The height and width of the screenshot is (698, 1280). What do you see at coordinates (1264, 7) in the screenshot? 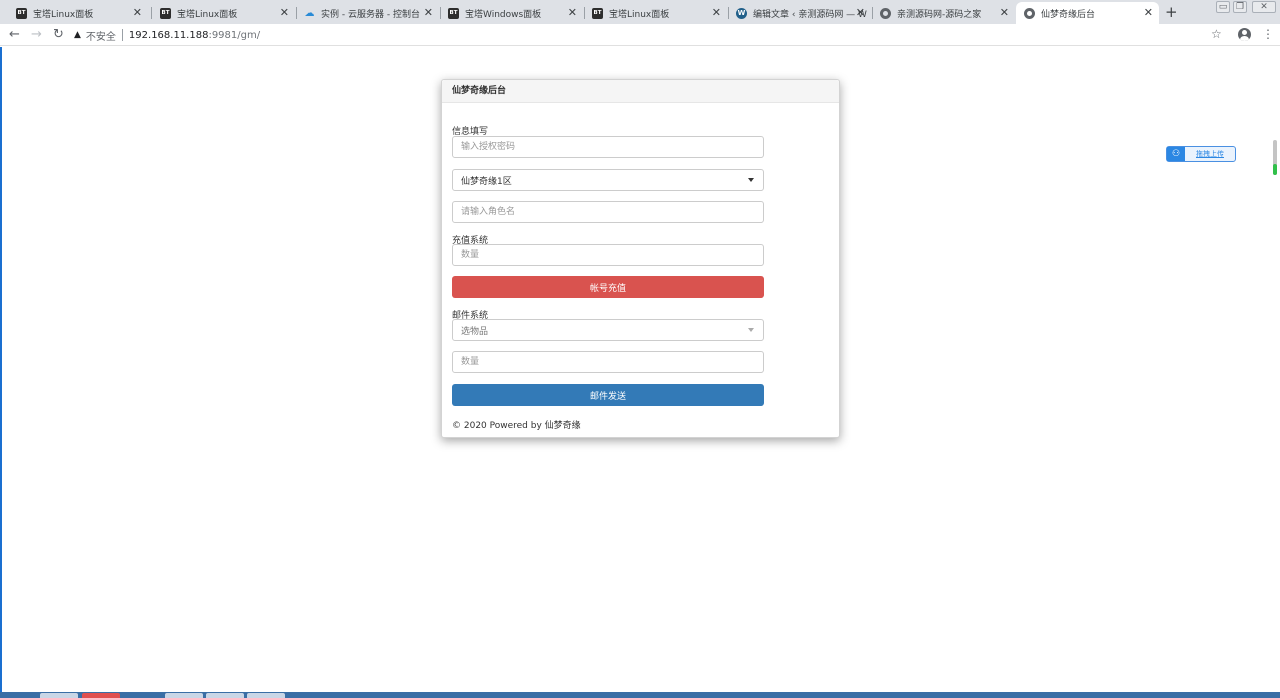
I see `close-window-icon: ✕` at bounding box center [1264, 7].